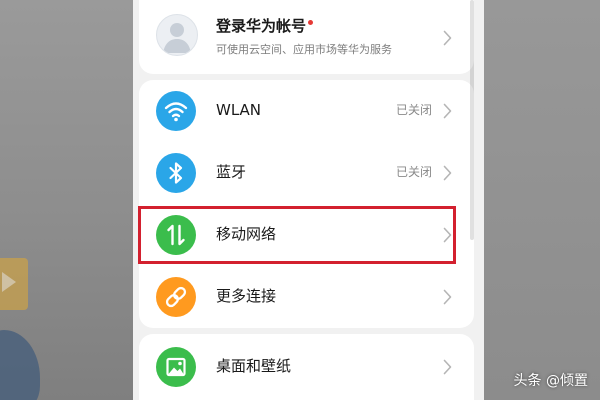 This screenshot has width=600, height=400. I want to click on bluetooth-label: 蓝牙, so click(231, 172).